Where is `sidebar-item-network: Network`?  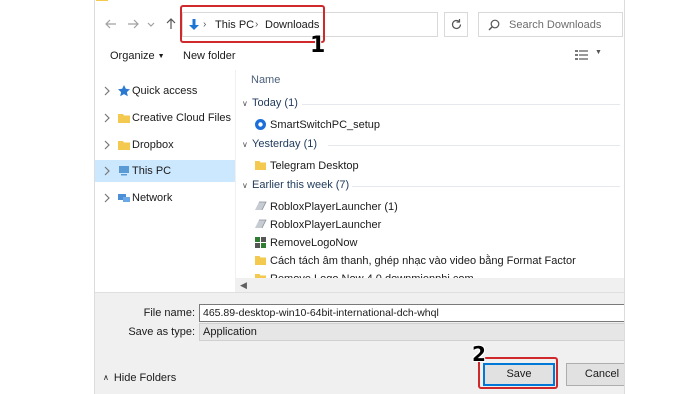
sidebar-item-network: Network is located at coordinates (165, 198).